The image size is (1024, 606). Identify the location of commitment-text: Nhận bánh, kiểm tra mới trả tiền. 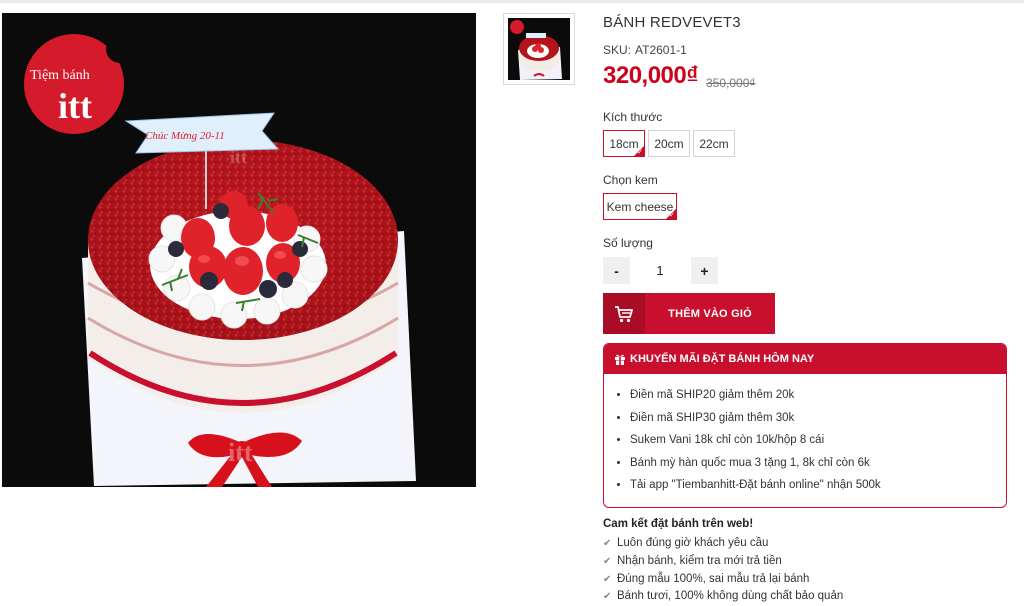
(699, 560).